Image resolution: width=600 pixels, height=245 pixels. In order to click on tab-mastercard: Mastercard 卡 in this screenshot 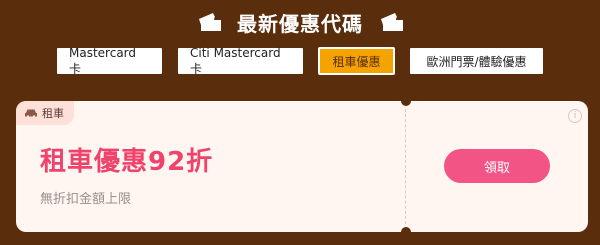, I will do `click(109, 61)`.